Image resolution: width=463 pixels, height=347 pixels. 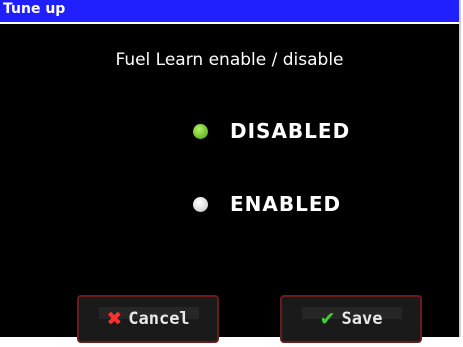 I want to click on option-disabled-label: DISABLED, so click(x=290, y=131).